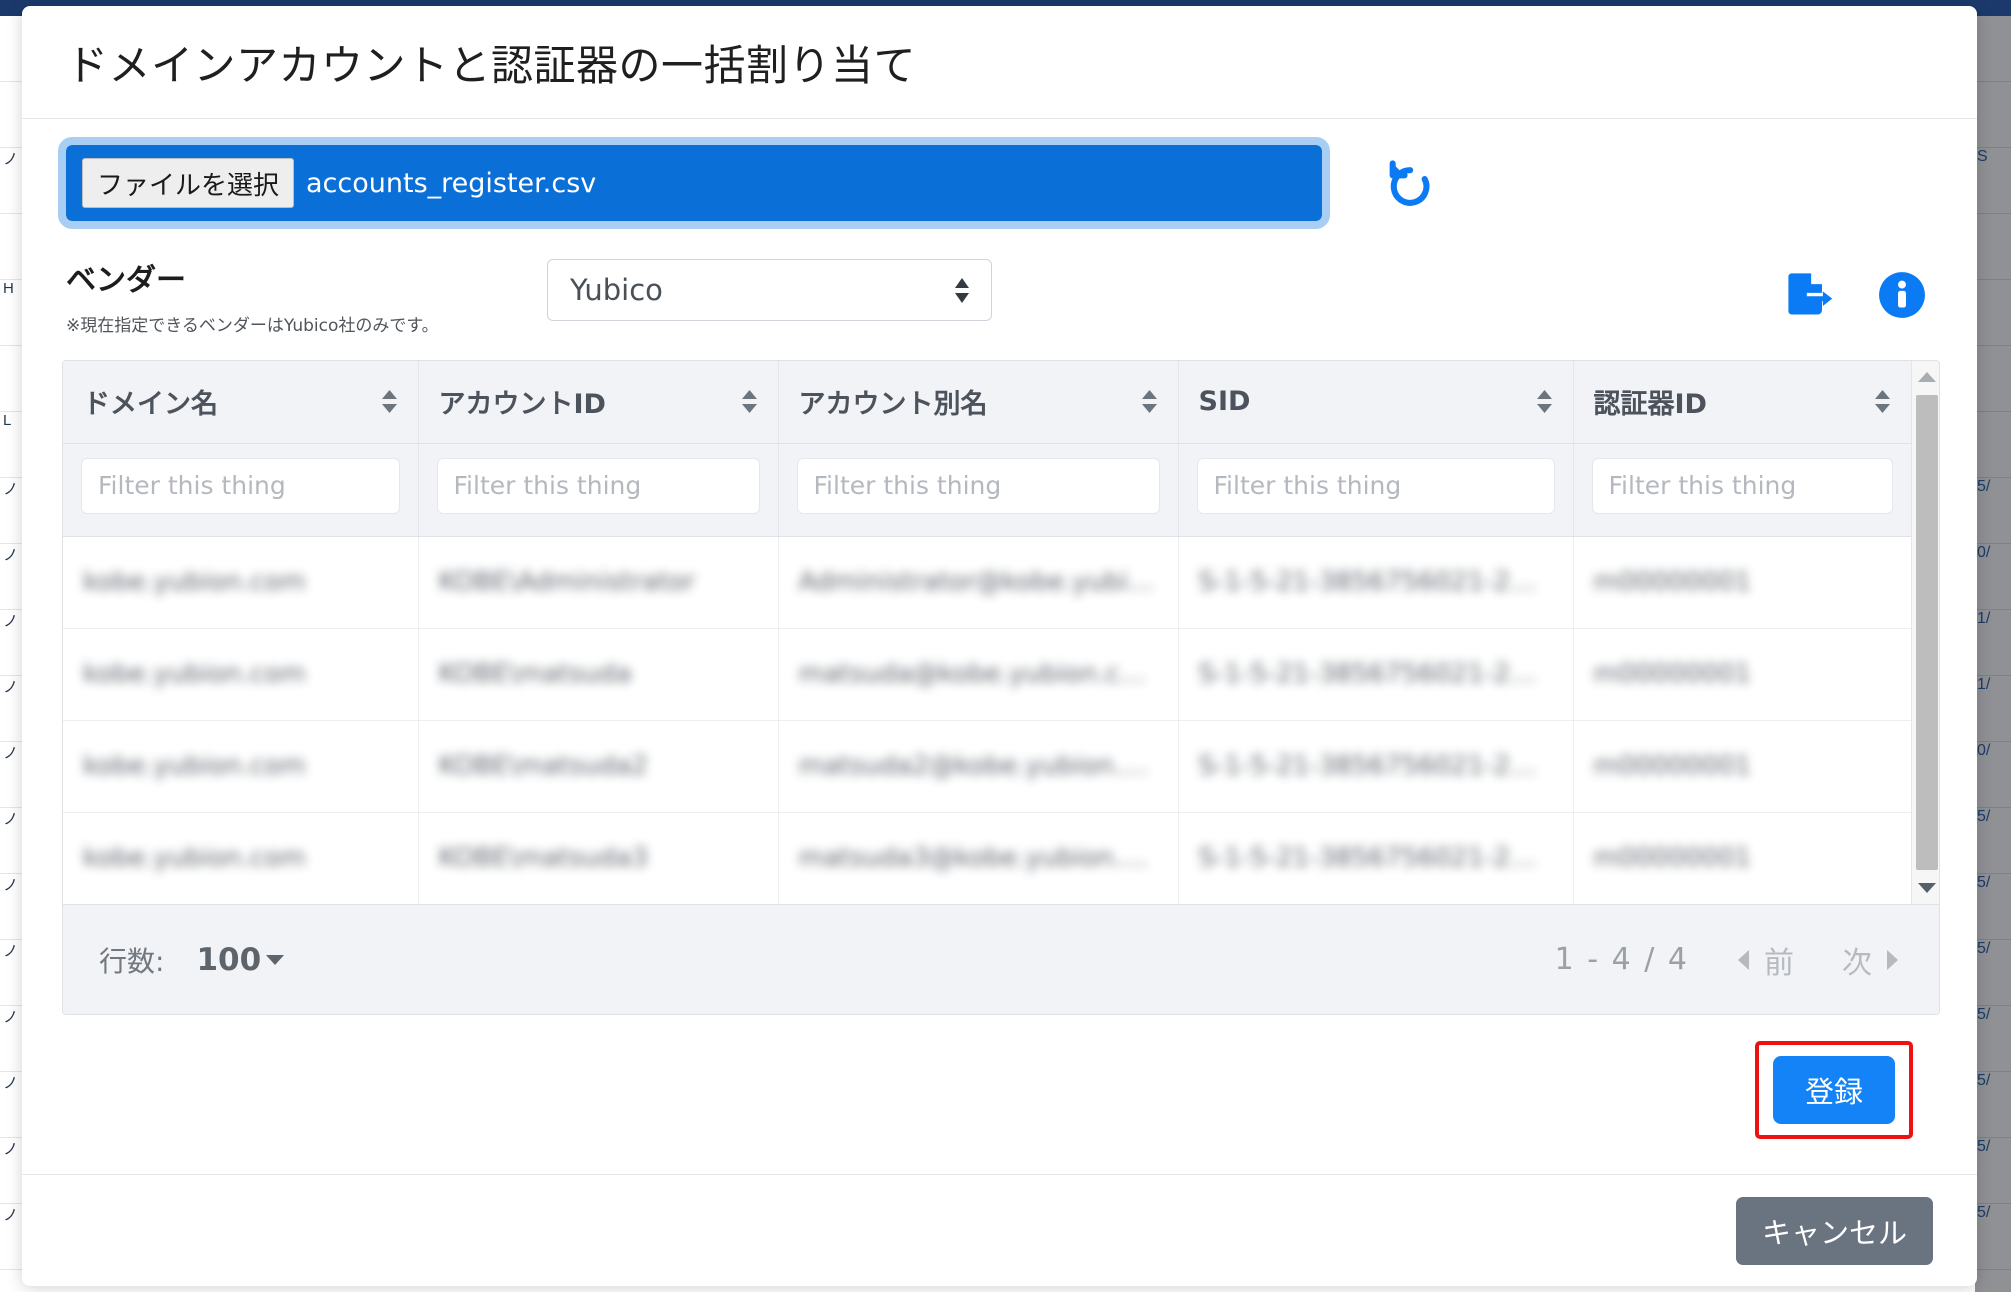 This screenshot has width=2011, height=1292. Describe the element at coordinates (999, 62) in the screenshot. I see `modal-header: ドメインアカウントと認証器の一括割り当て` at that location.